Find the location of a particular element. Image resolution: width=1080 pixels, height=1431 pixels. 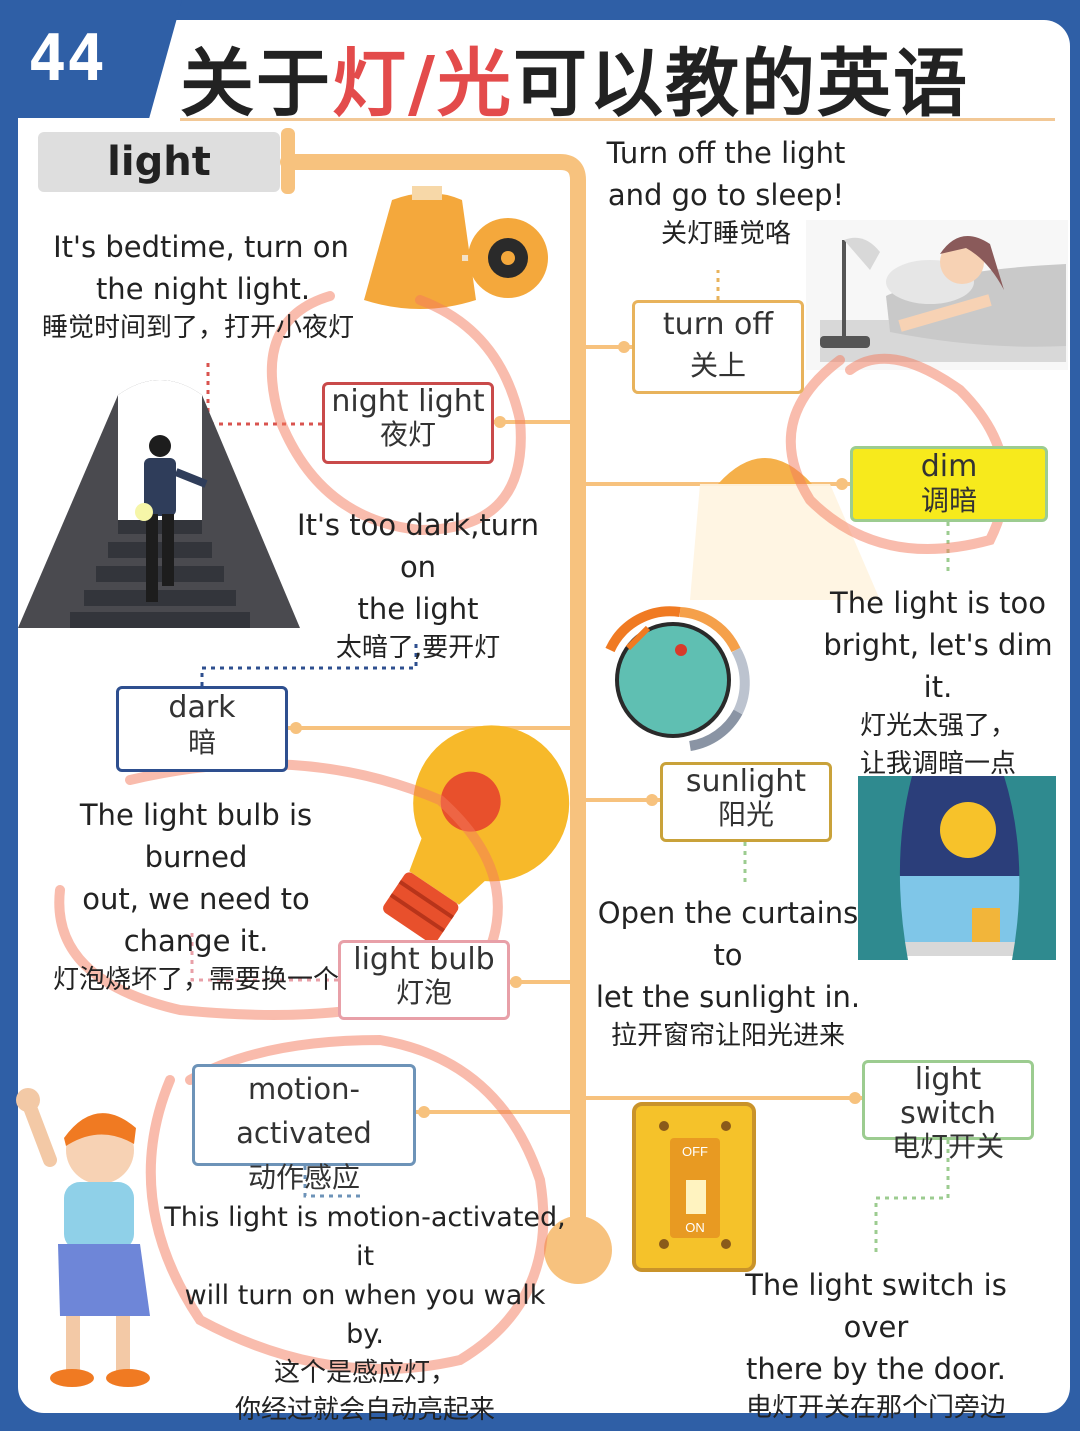

sunlight-sentence-en1: Open the curtains to is located at coordinates (728, 934).